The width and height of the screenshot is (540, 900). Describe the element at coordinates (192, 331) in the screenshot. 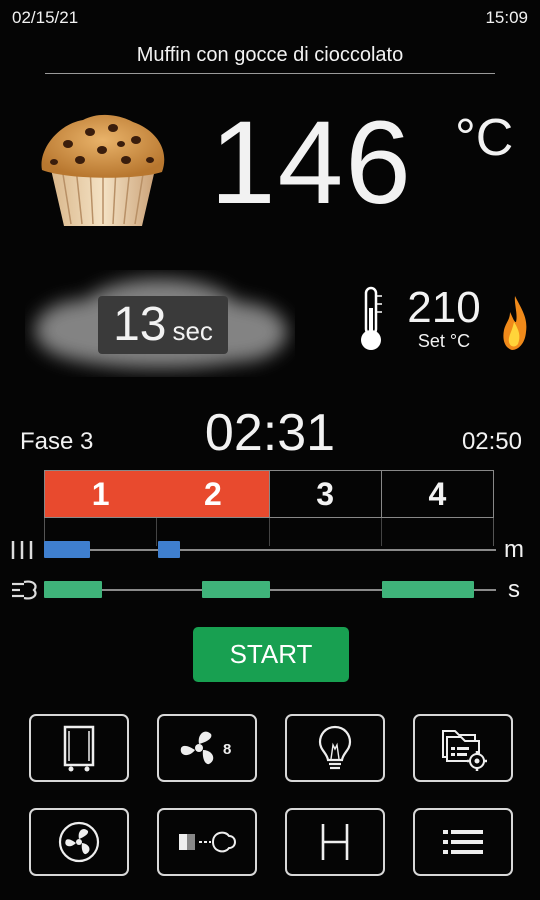

I see `humidity-unit: sec` at that location.